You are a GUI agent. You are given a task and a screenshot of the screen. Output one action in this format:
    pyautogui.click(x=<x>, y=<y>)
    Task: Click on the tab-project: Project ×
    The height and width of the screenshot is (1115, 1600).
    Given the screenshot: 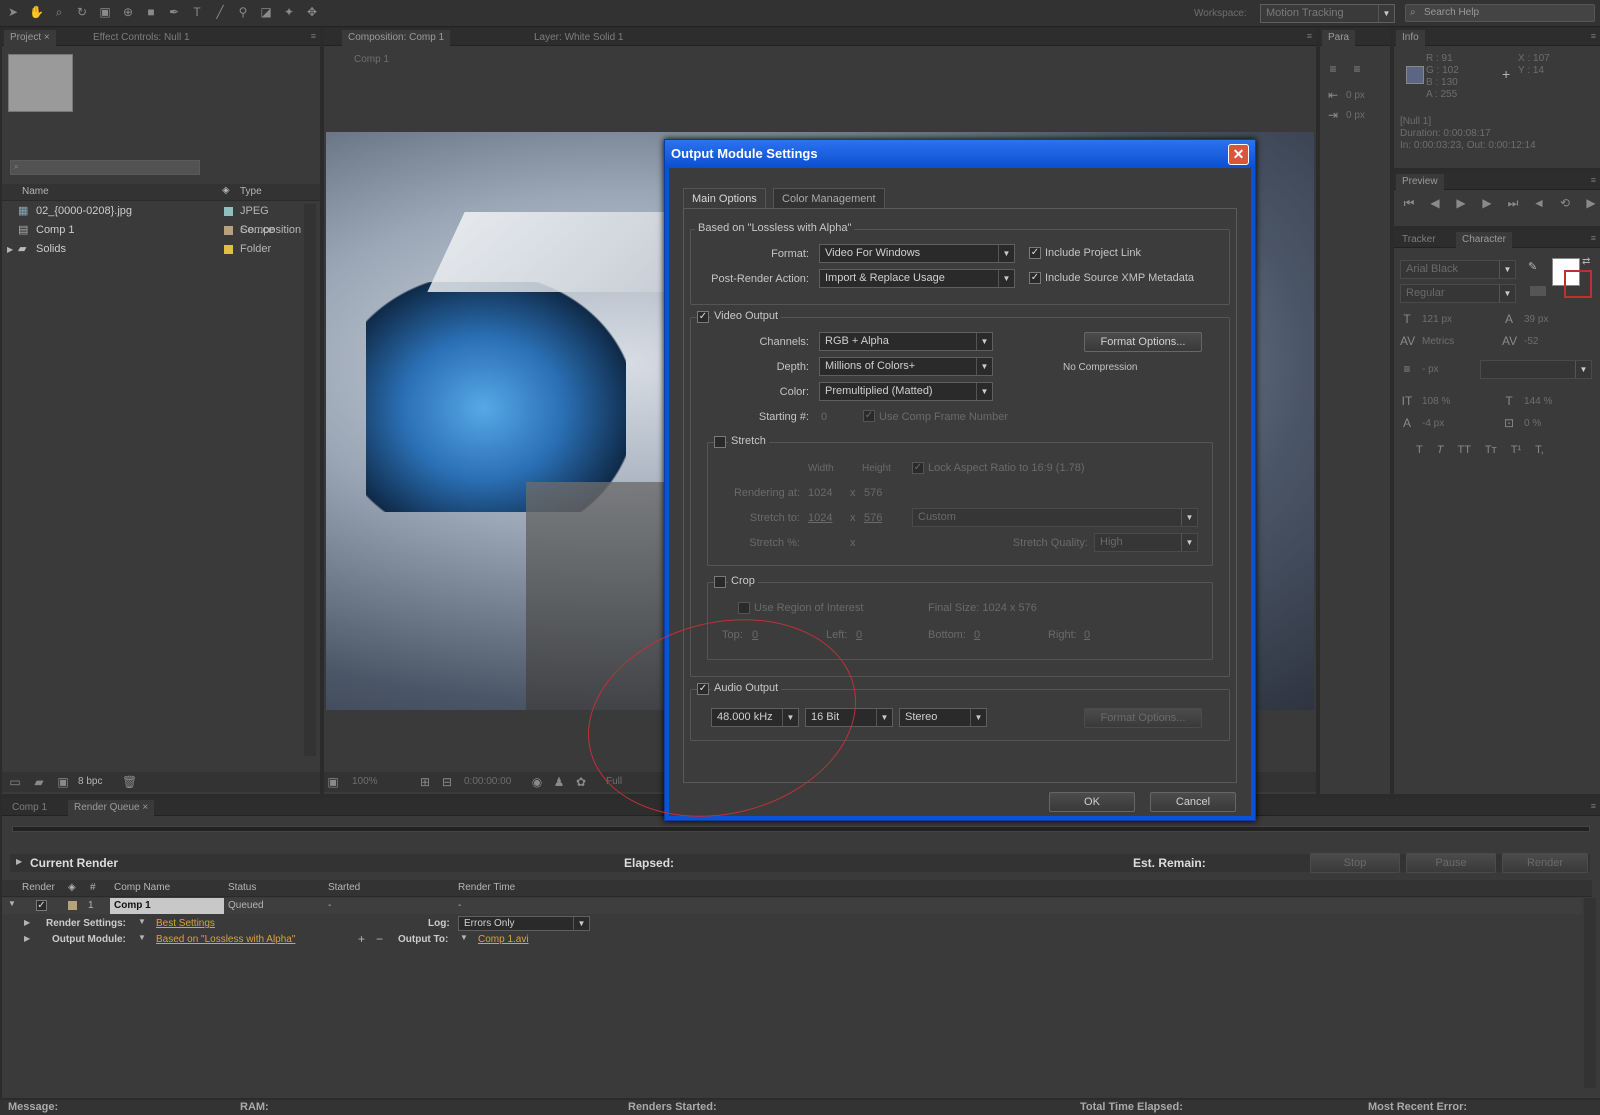 What is the action you would take?
    pyautogui.click(x=30, y=38)
    